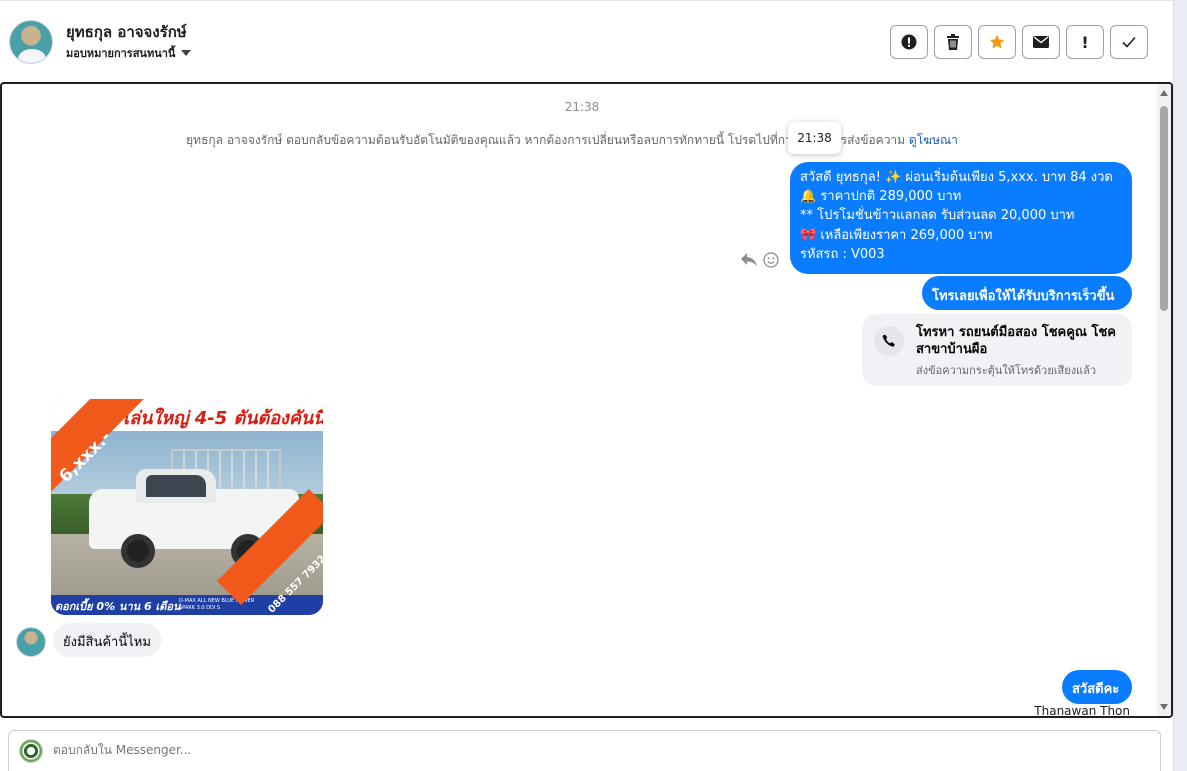 This screenshot has width=1187, height=771. Describe the element at coordinates (31, 751) in the screenshot. I see `page-avatar` at that location.